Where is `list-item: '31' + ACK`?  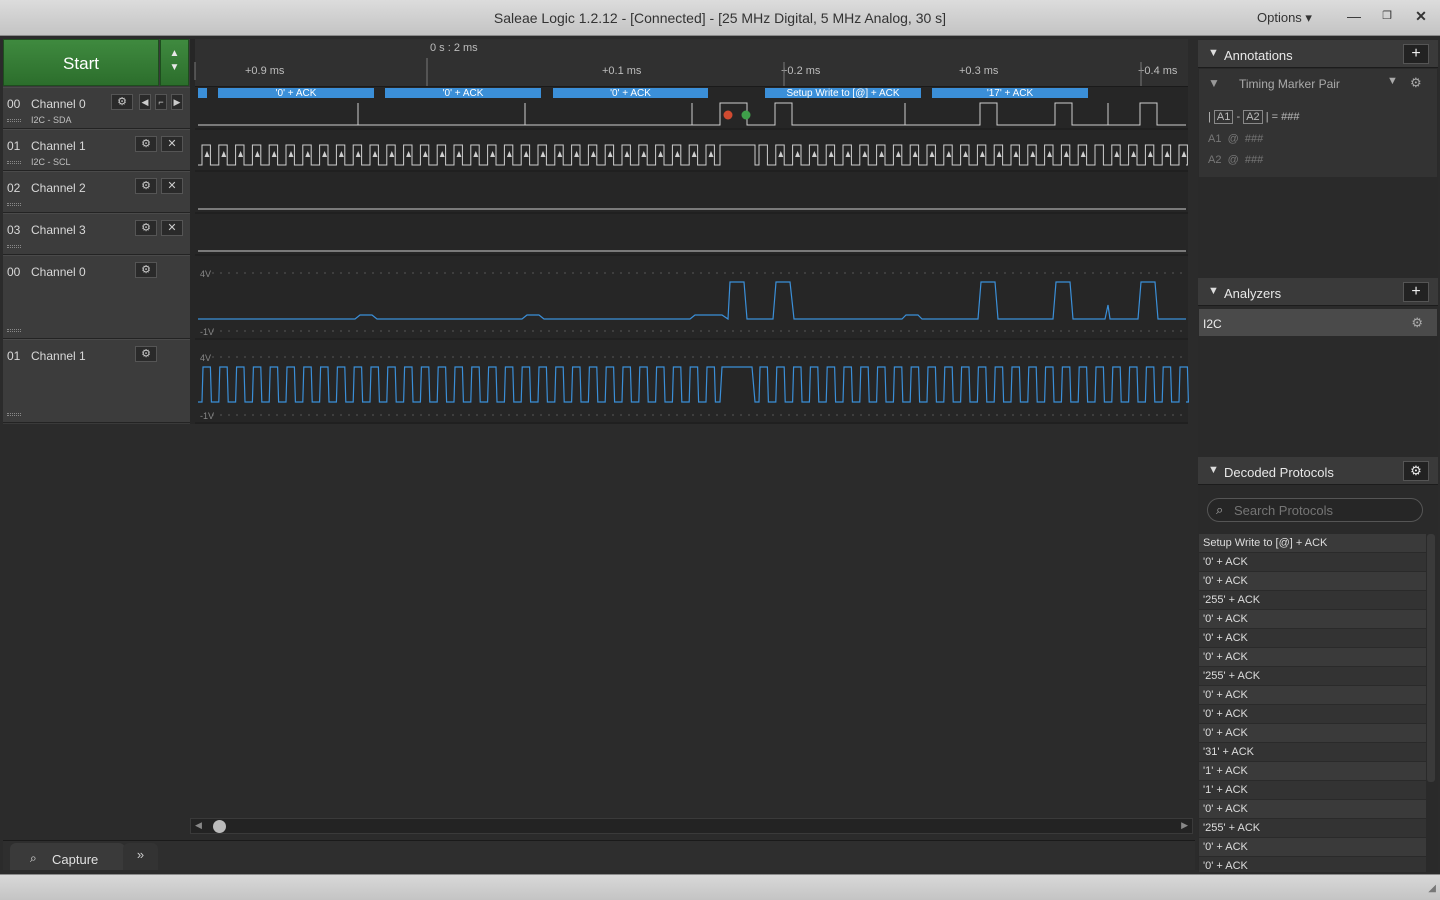 list-item: '31' + ACK is located at coordinates (1312, 752).